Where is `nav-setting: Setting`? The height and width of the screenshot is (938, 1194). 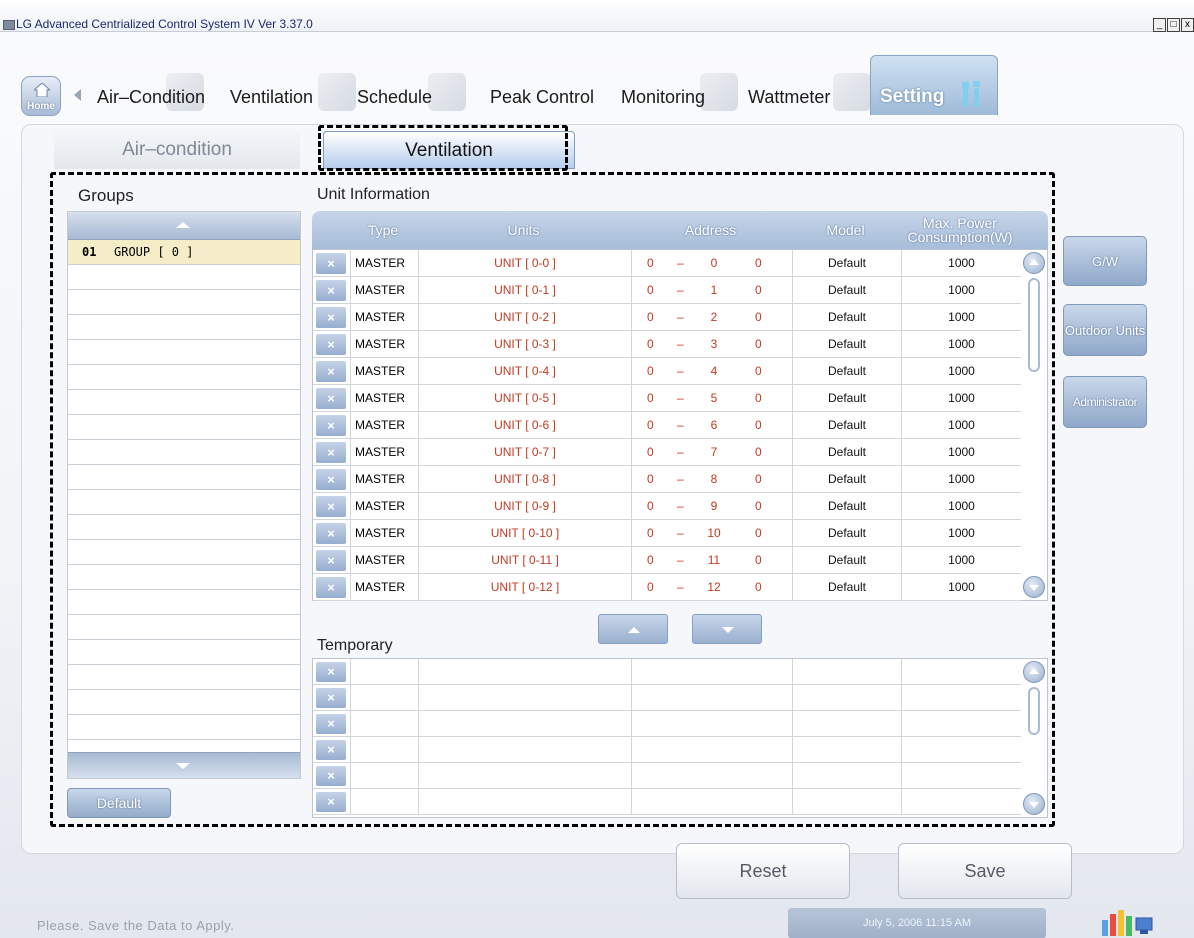 nav-setting: Setting is located at coordinates (934, 85).